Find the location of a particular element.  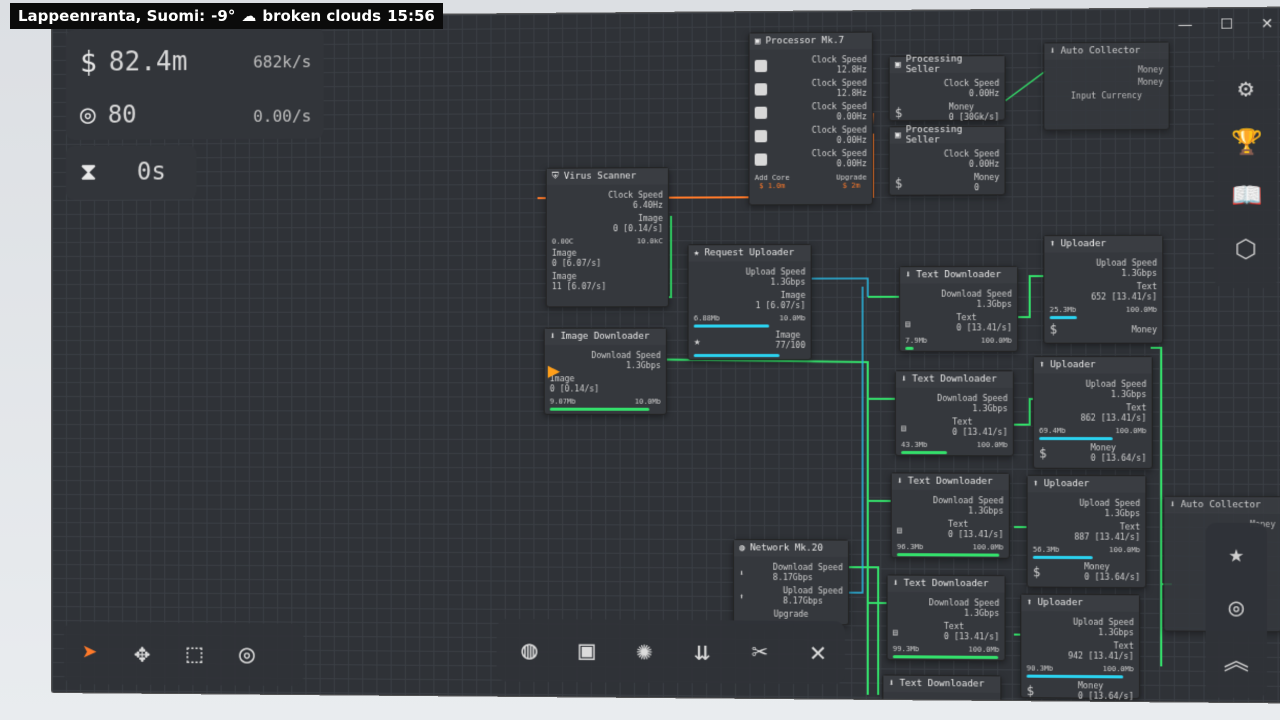

request-title: Request Uploader is located at coordinates (749, 253).